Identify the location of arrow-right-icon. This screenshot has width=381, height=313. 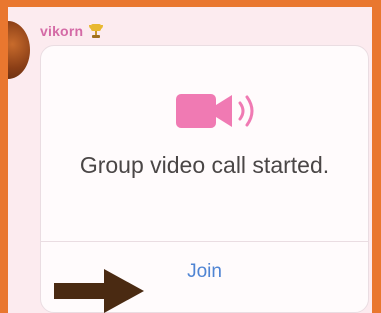
(102, 289).